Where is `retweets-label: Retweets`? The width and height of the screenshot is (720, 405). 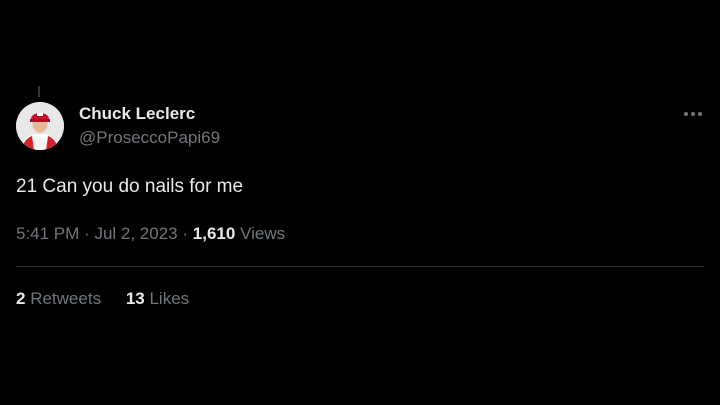 retweets-label: Retweets is located at coordinates (66, 298).